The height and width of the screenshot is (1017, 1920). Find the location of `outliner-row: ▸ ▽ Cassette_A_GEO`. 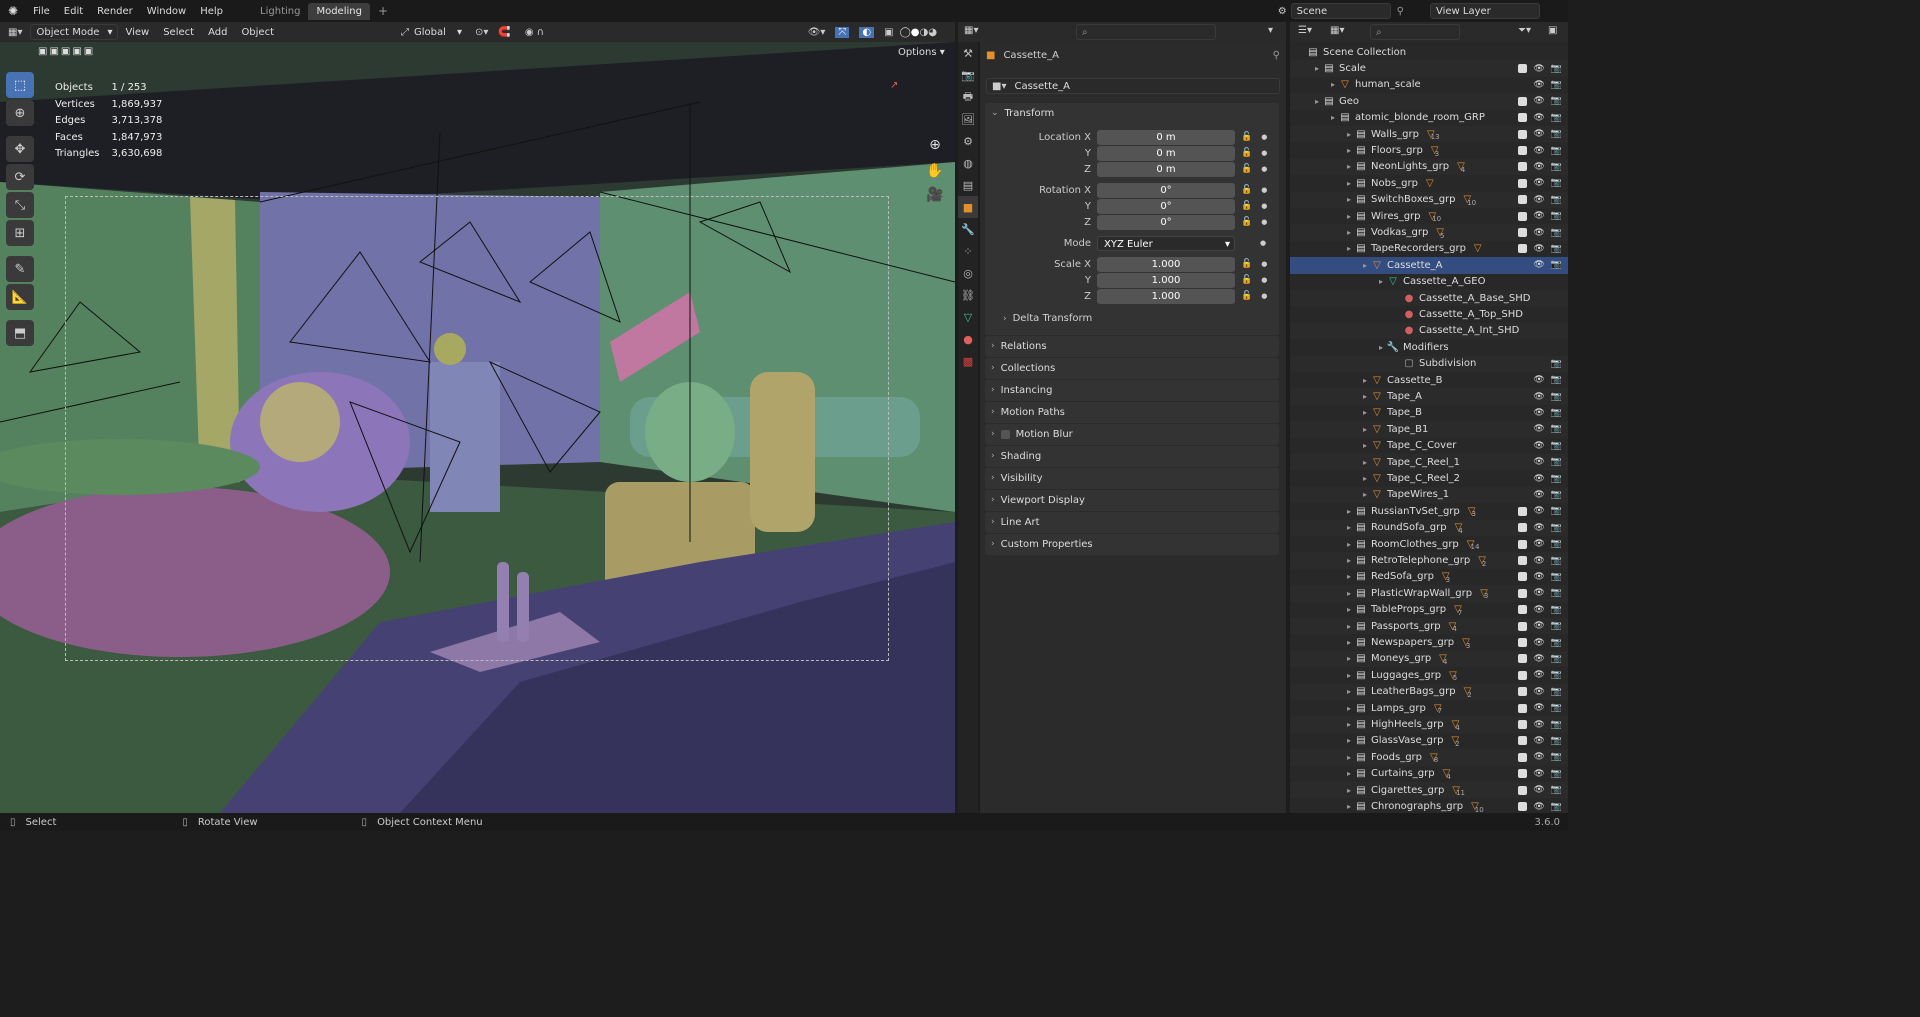

outliner-row: ▸ ▽ Cassette_A_GEO is located at coordinates (1429, 282).